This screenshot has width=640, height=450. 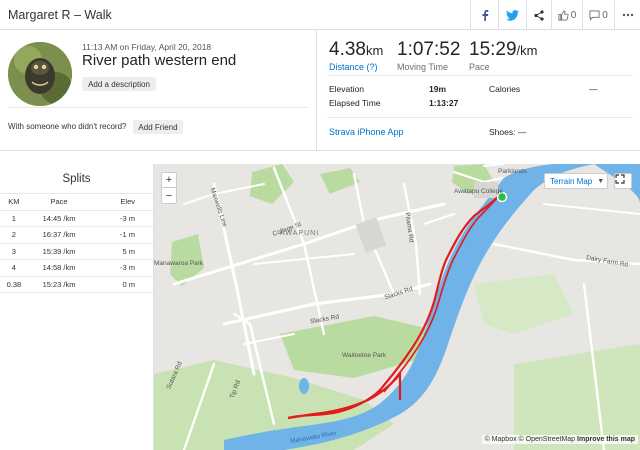 I want to click on table-row: 1 14:45 /km -3 m, so click(x=76, y=218).